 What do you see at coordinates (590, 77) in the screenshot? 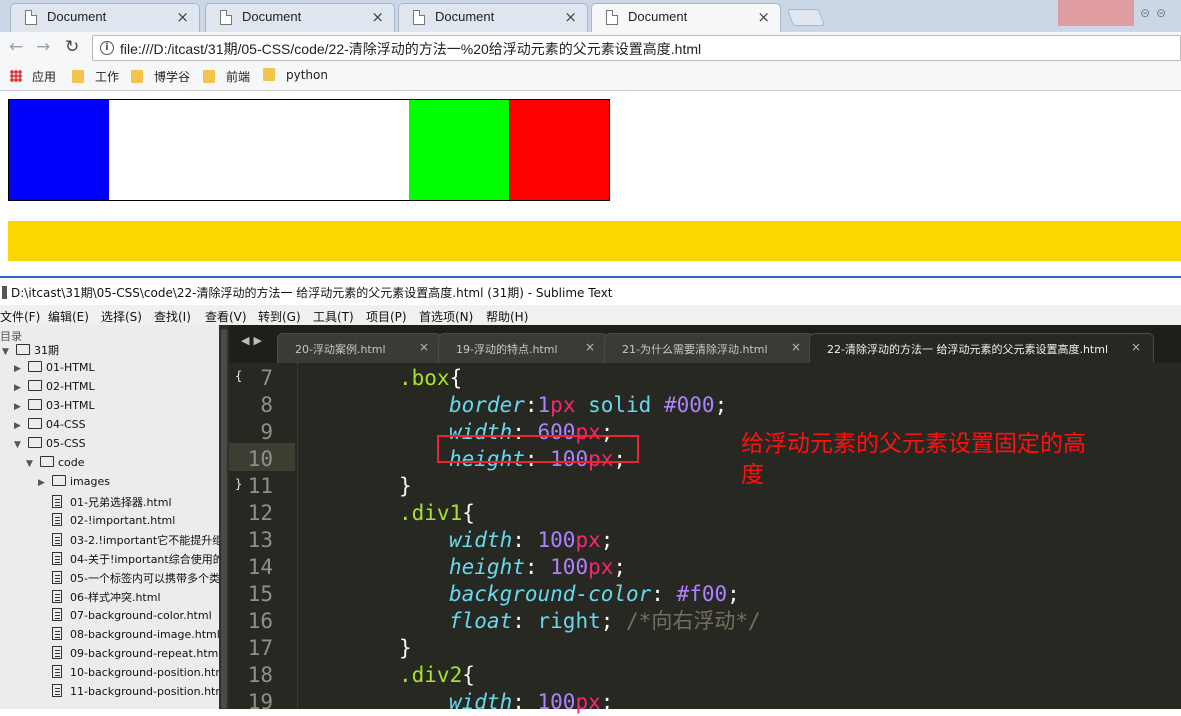
I see `bookmarks-bar: 应用 工作 博学谷 前端 python` at bounding box center [590, 77].